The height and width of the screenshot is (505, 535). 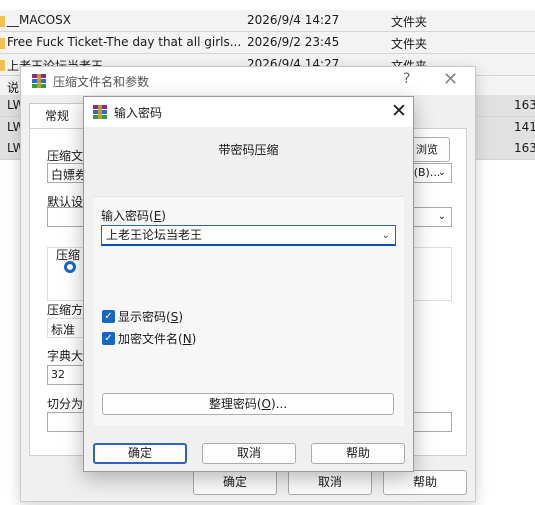 I want to click on encrypt-filenames-label: 加密文件名(N), so click(x=157, y=338).